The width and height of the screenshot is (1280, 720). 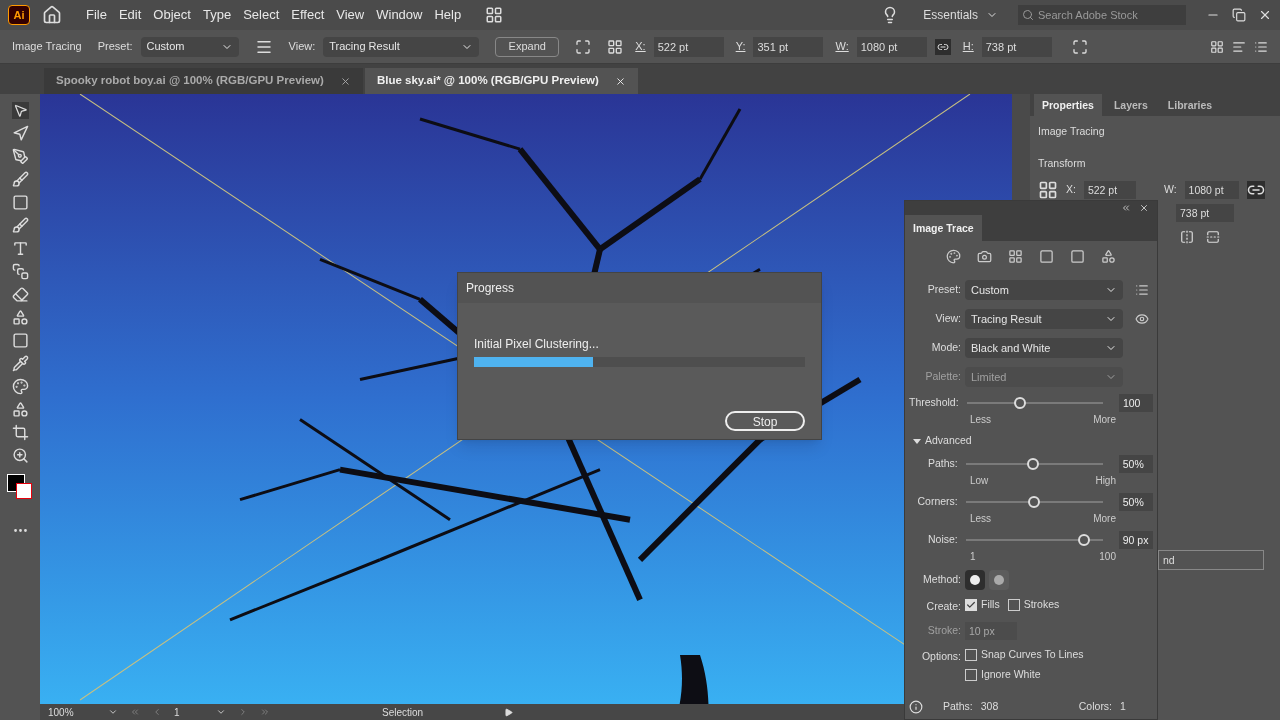 What do you see at coordinates (688, 46) in the screenshot?
I see `coordinate-field: 522 pt` at bounding box center [688, 46].